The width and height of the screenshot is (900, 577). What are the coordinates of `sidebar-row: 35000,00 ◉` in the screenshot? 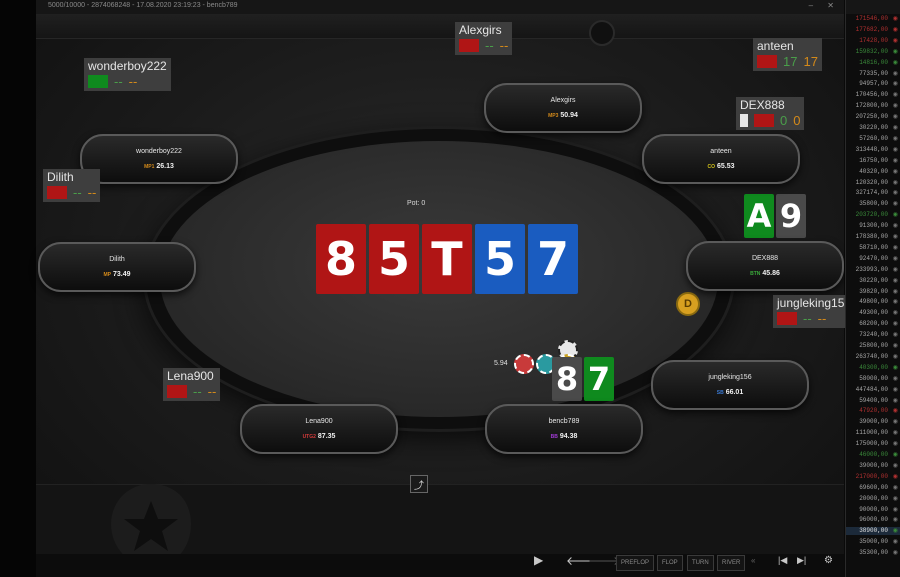 It's located at (873, 542).